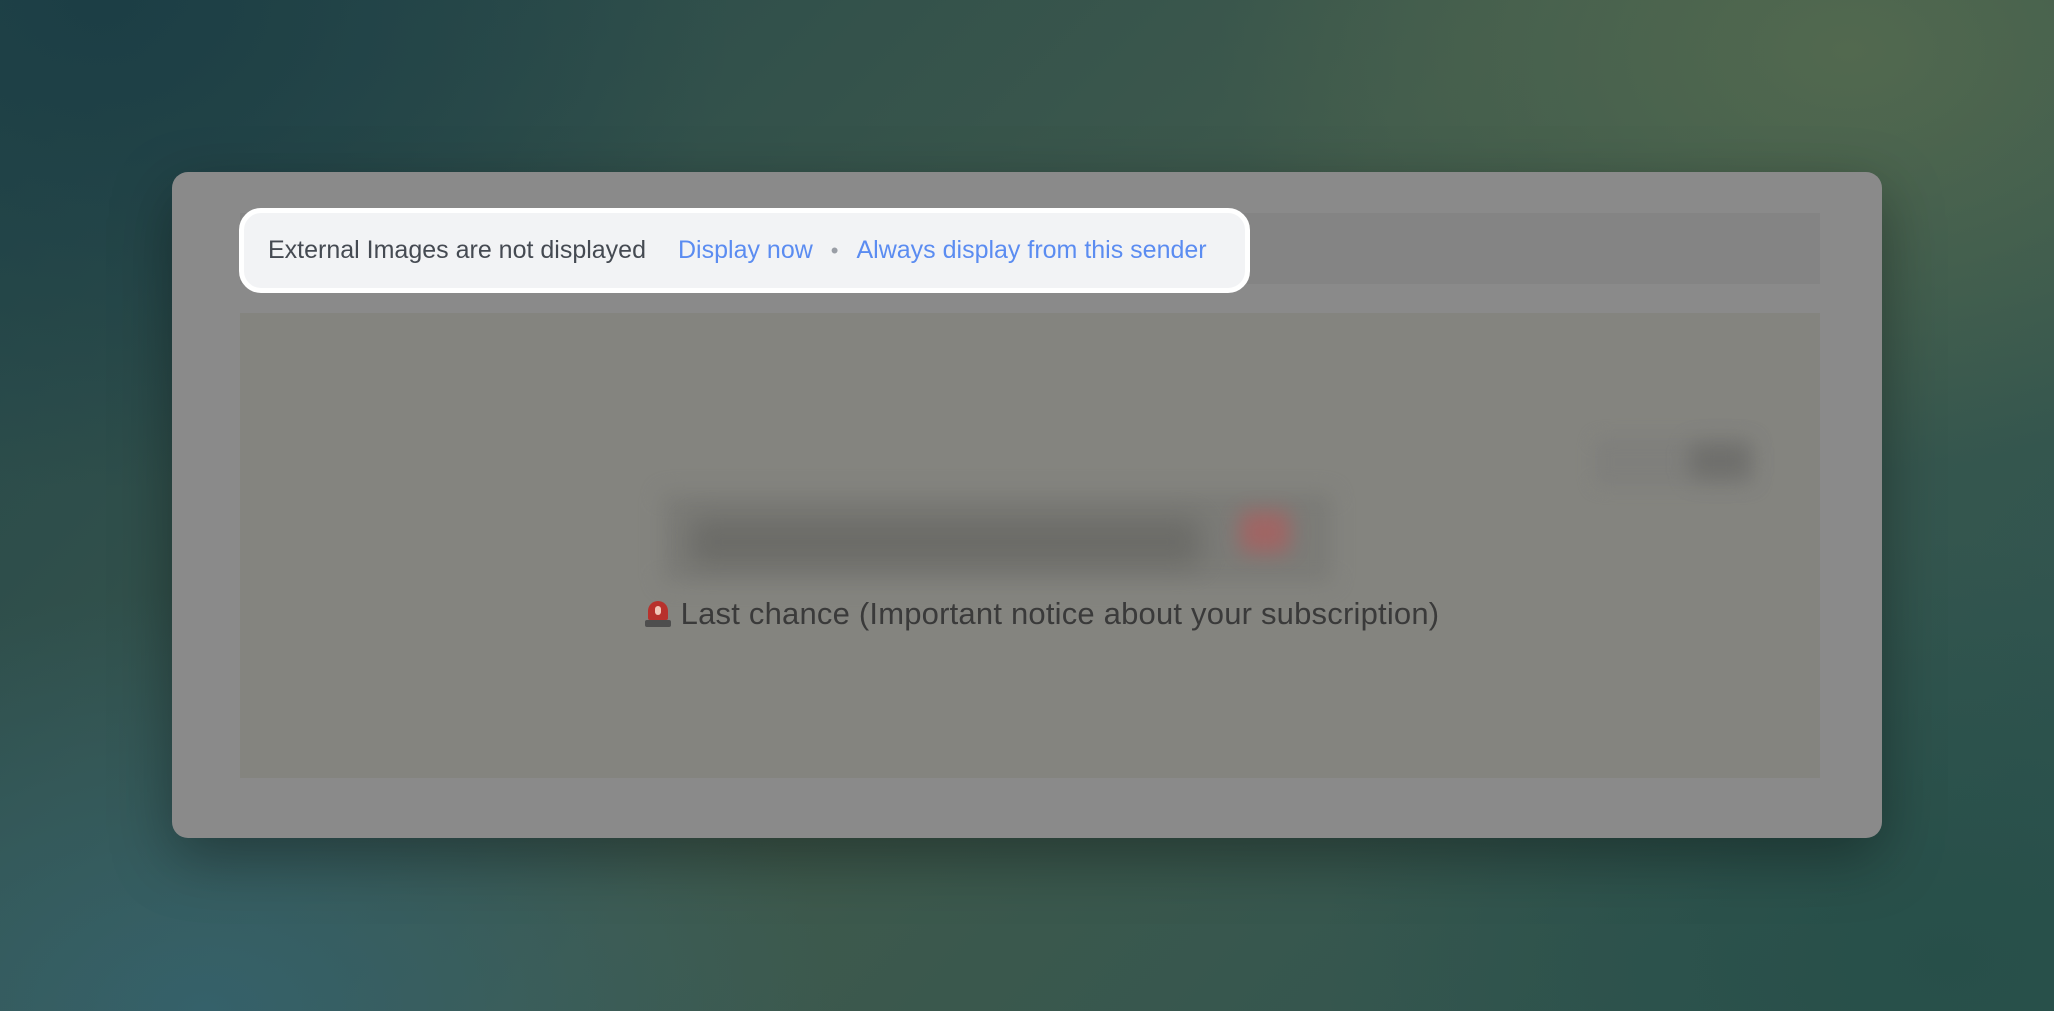 This screenshot has width=2054, height=1011. I want to click on blurred-logo-accent, so click(1265, 532).